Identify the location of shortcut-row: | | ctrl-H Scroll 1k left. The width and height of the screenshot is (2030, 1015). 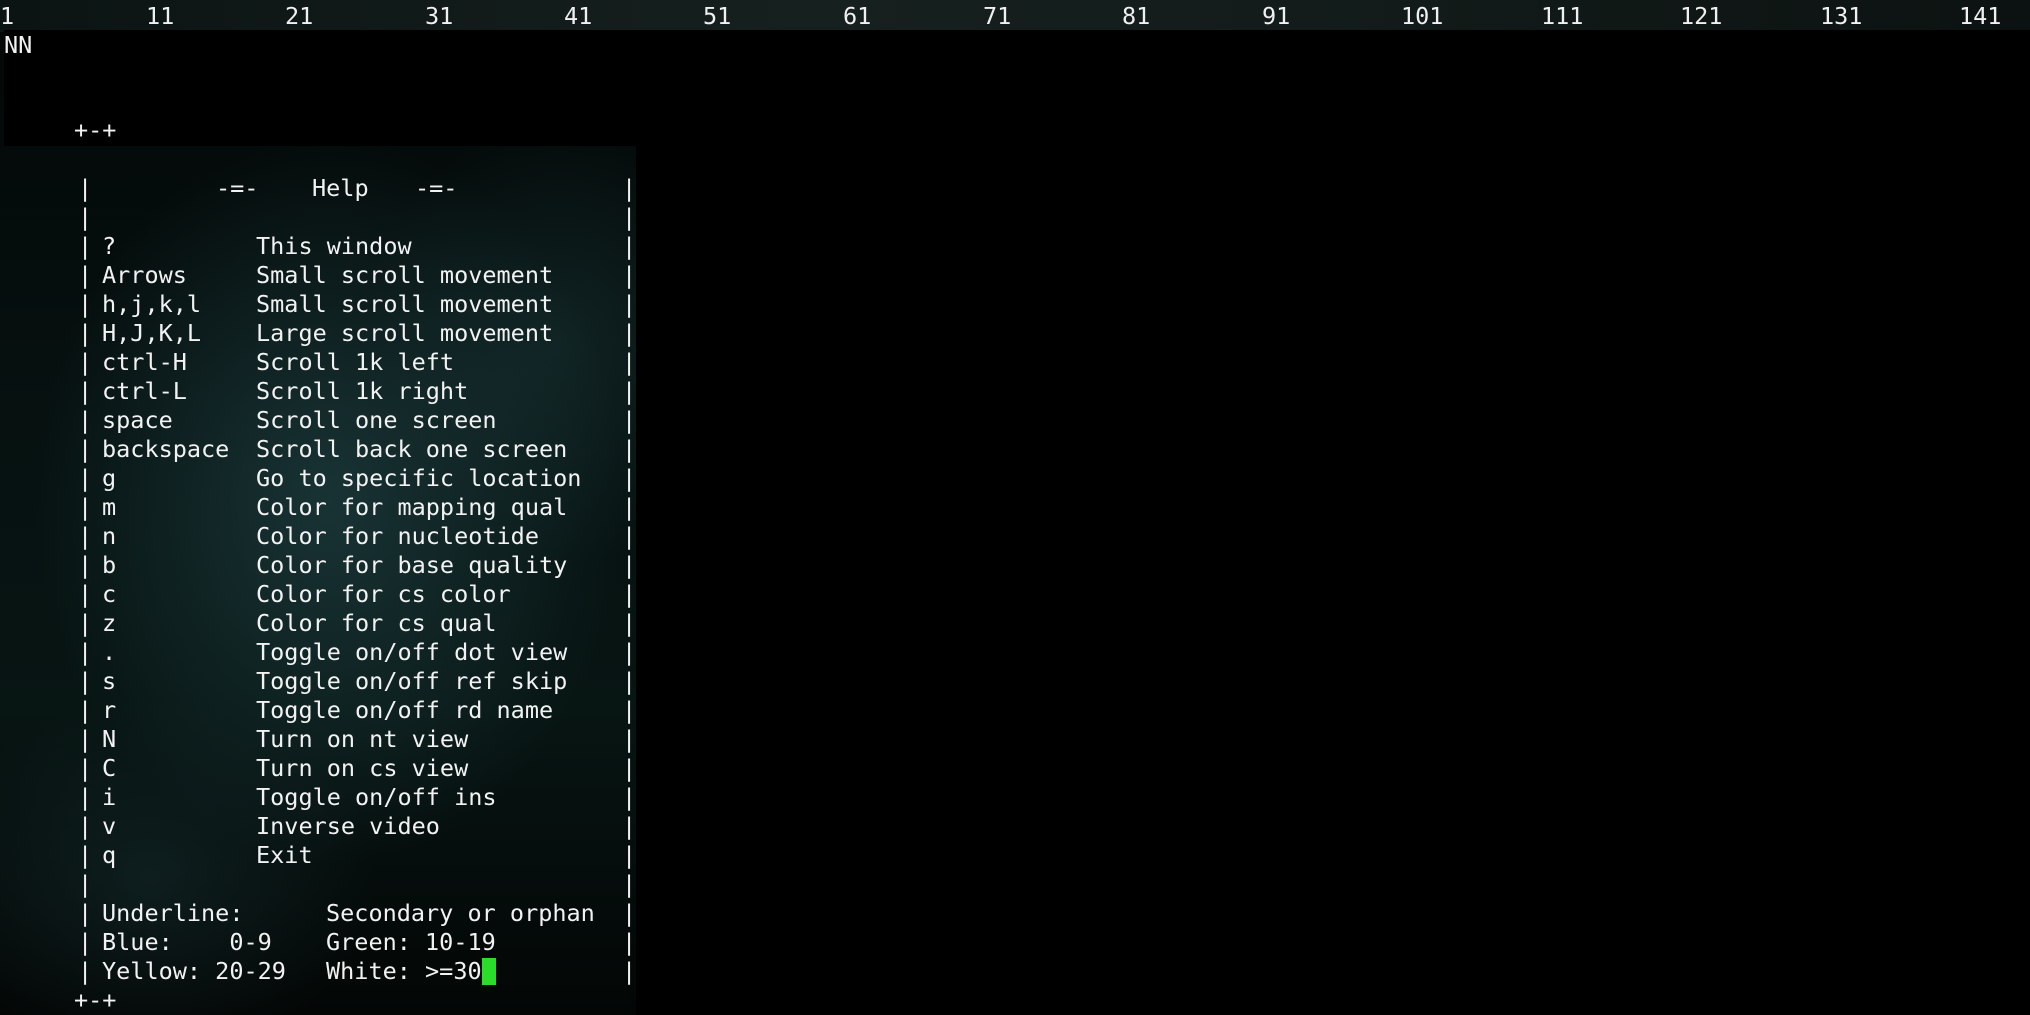
(318, 362).